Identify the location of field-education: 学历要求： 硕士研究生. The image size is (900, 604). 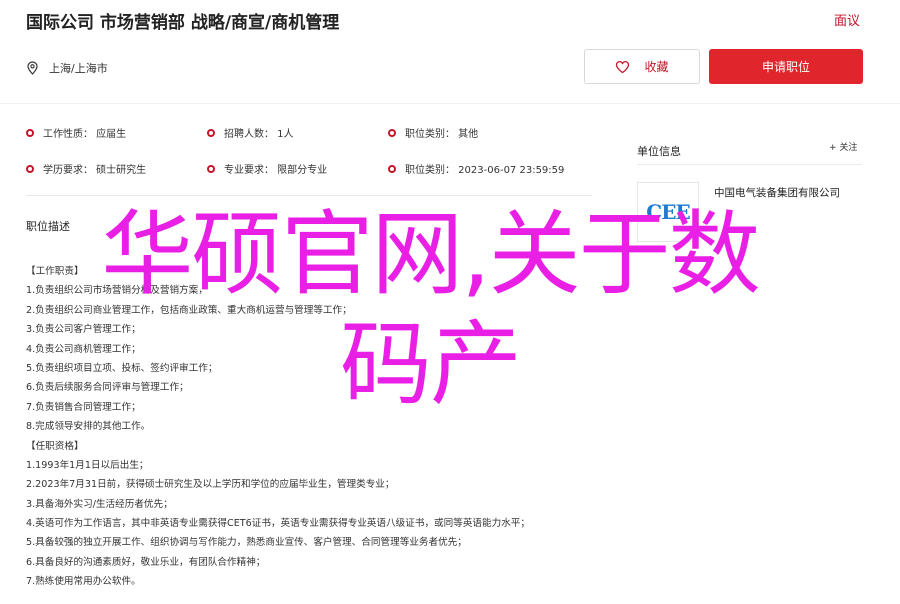
(86, 168).